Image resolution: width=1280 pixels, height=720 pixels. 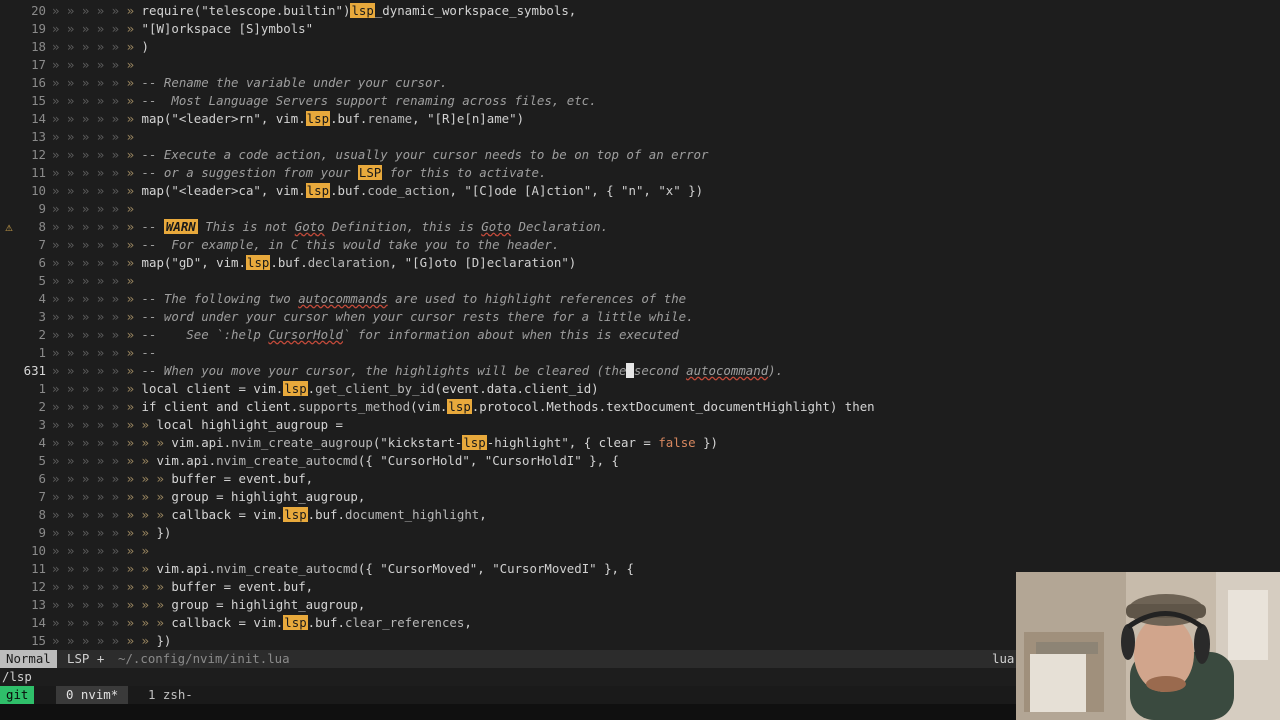 I want to click on code-token: "[W]orkspace [S]ymbols", so click(x=227, y=28).